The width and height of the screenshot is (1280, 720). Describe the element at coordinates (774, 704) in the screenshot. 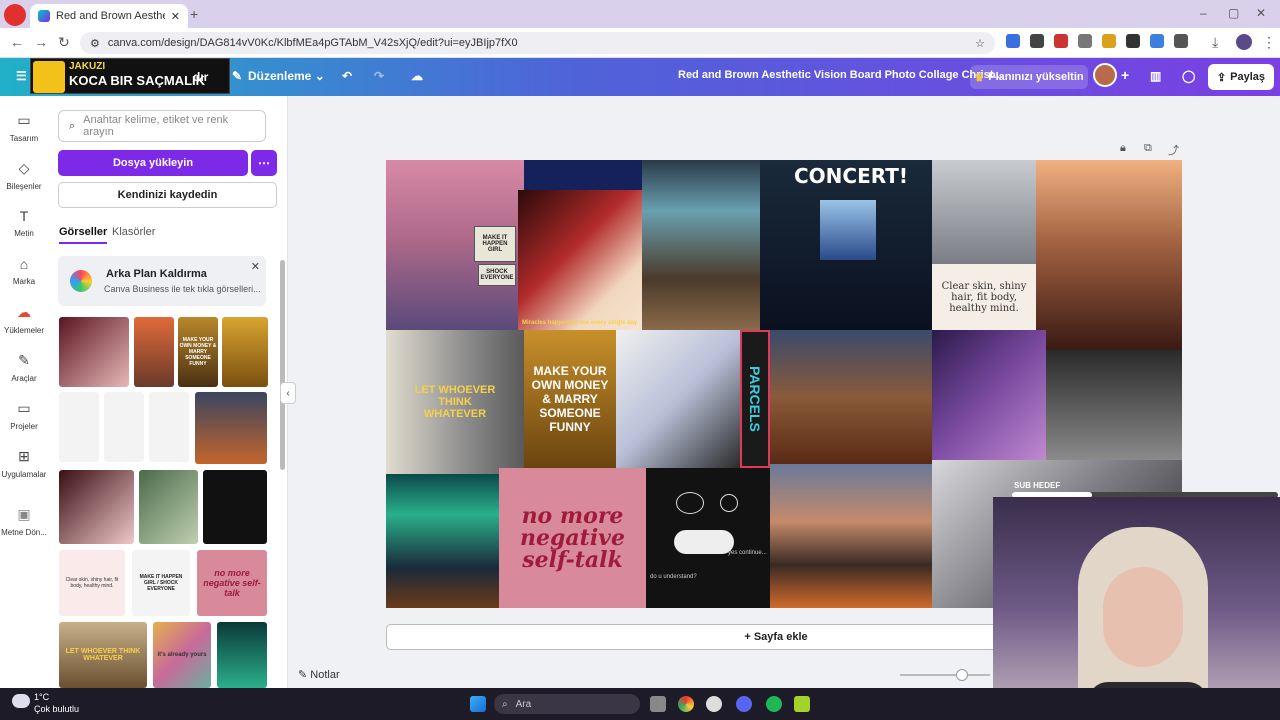

I see `spotify-icon` at that location.